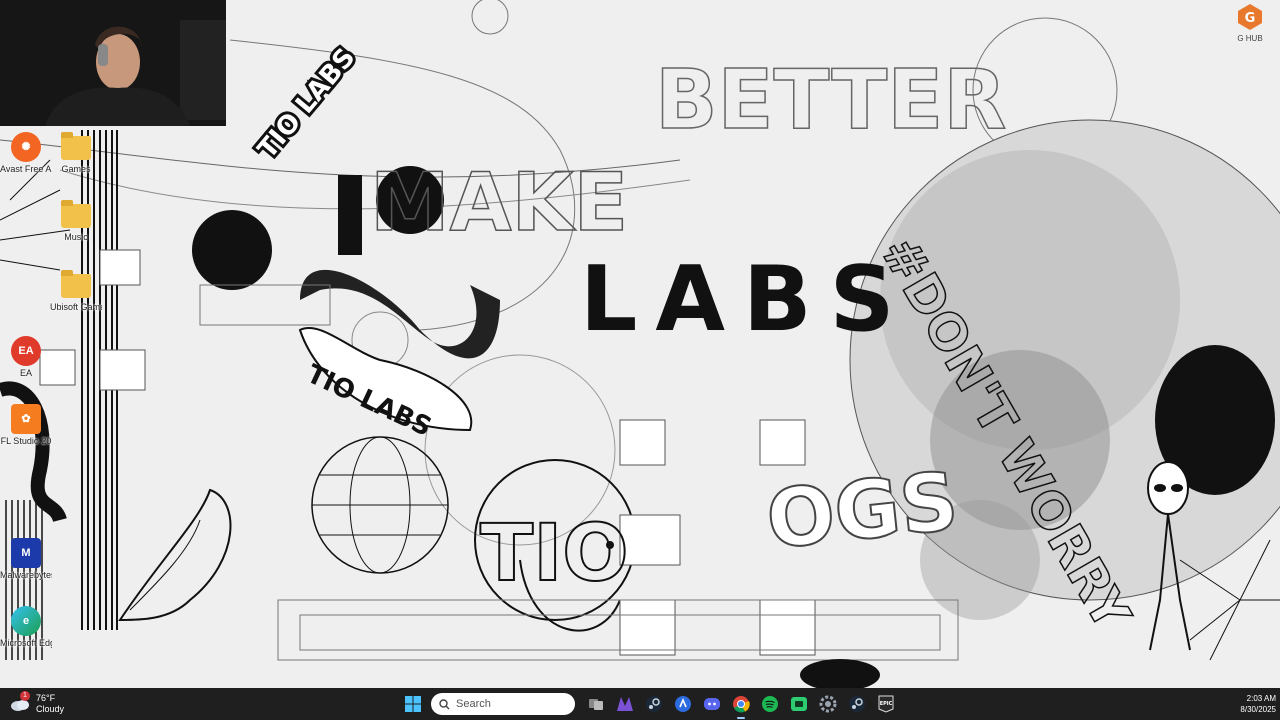 This screenshot has width=1280, height=720. What do you see at coordinates (473, 704) in the screenshot?
I see `search-placeholder: Search` at bounding box center [473, 704].